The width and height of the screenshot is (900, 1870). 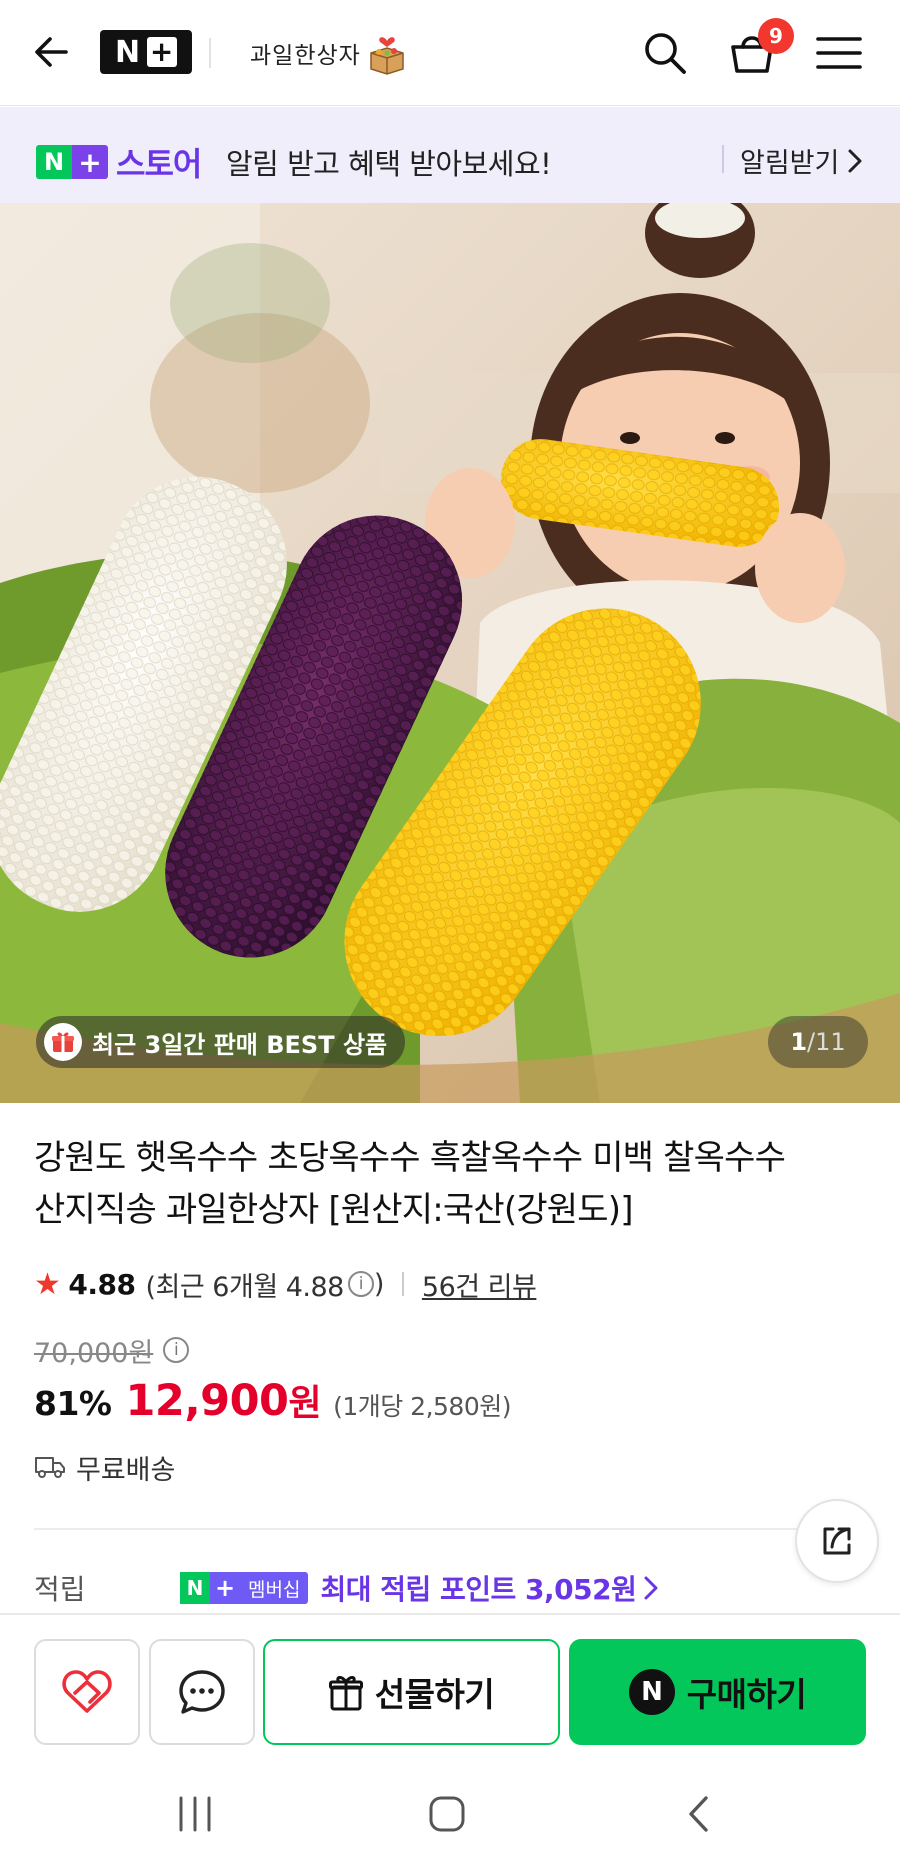 I want to click on membership-badge-plus: +, so click(x=225, y=1588).